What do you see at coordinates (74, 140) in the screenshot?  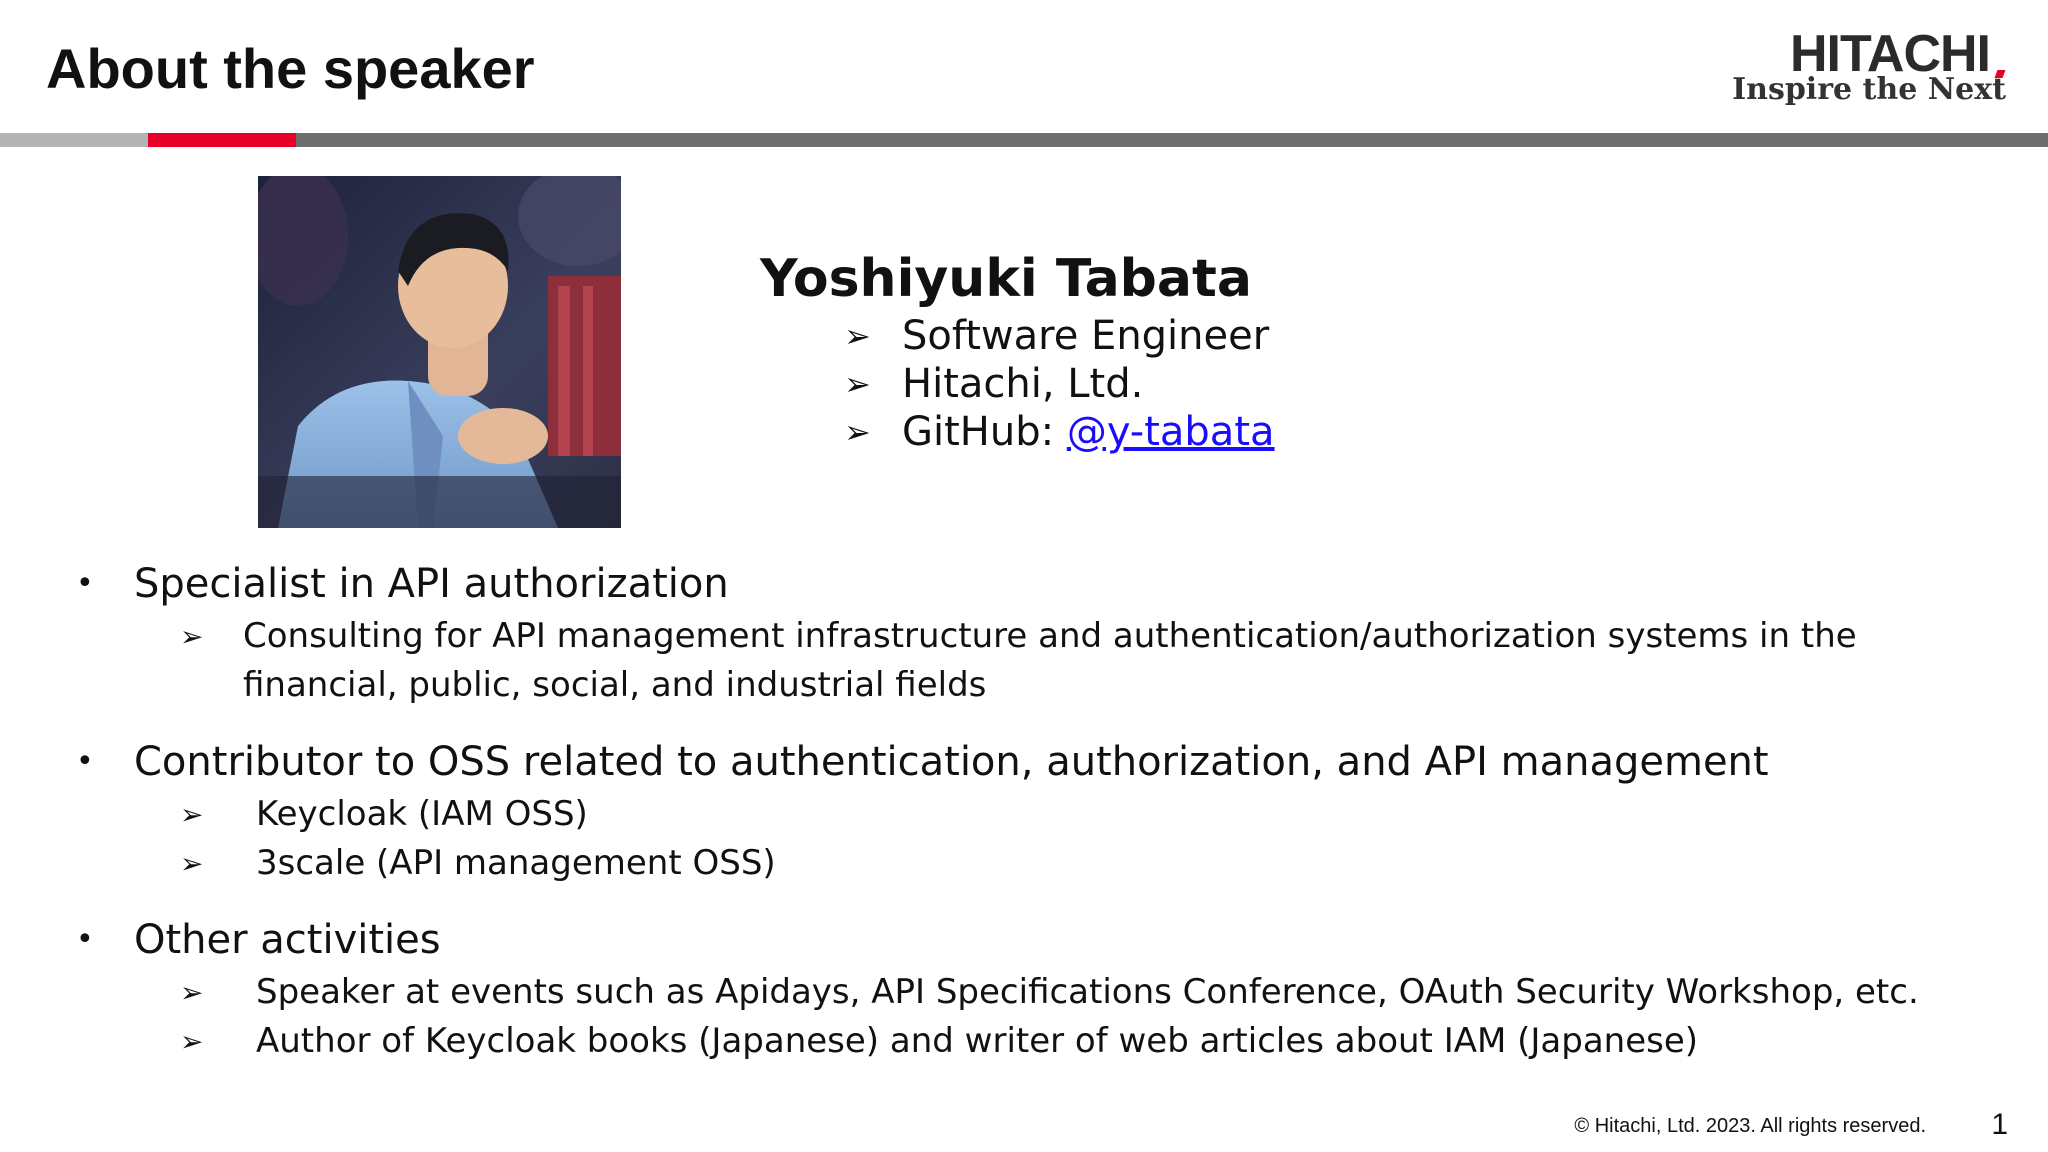 I see `header-bar-left-segment` at bounding box center [74, 140].